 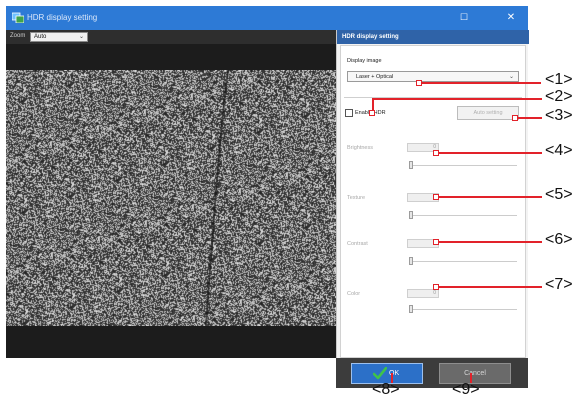 I want to click on checkmark-icon, so click(x=380, y=373).